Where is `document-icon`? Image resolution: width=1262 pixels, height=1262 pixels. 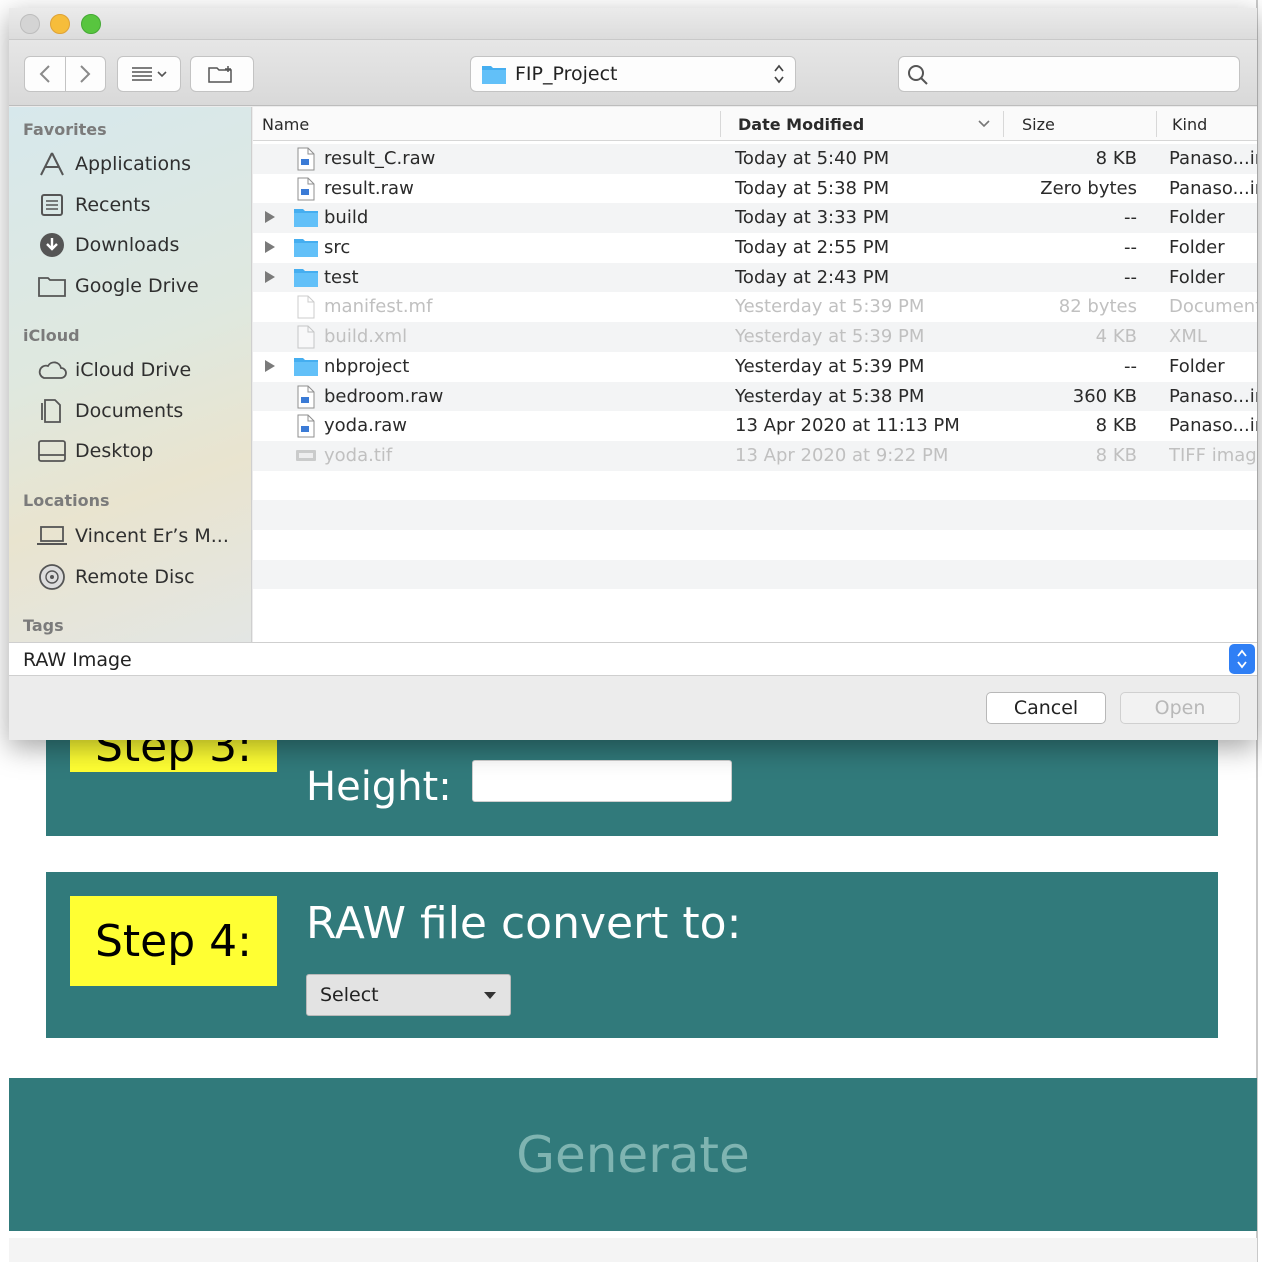 document-icon is located at coordinates (306, 307).